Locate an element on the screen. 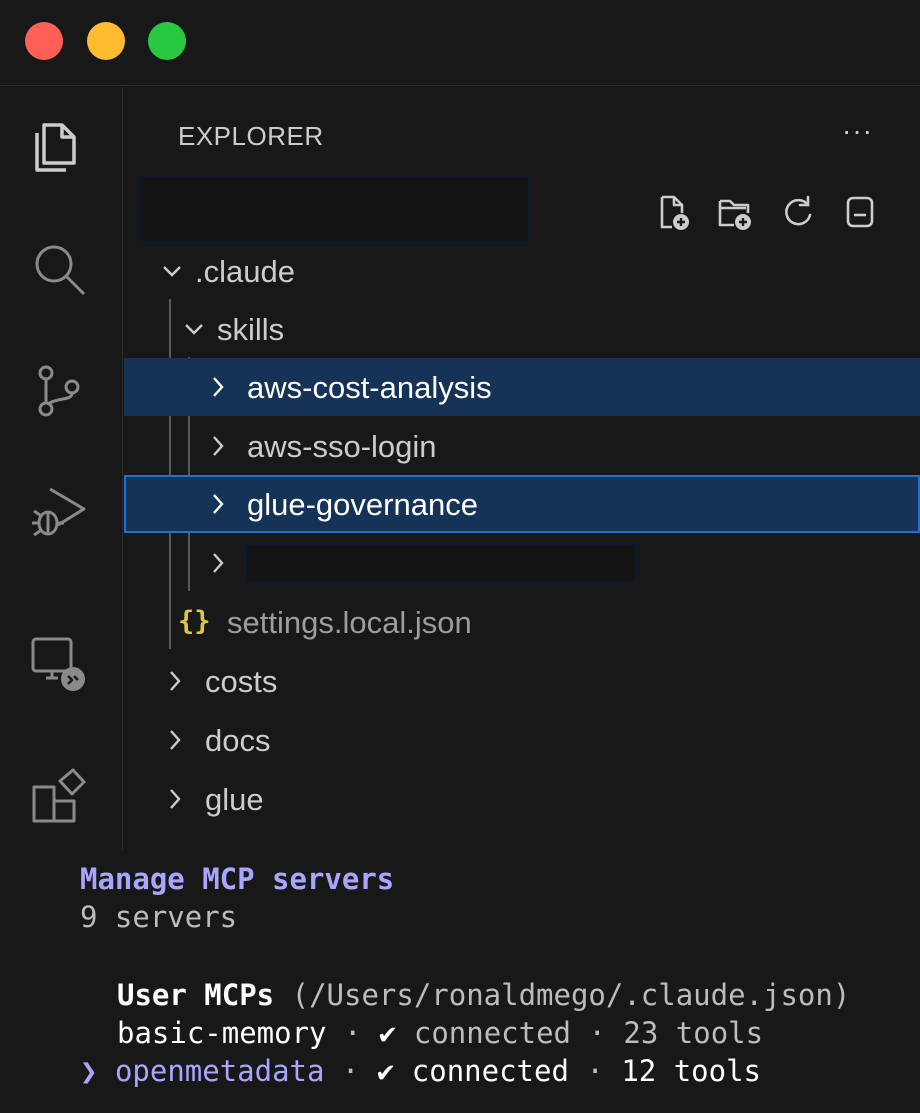 The image size is (920, 1113). section-path: (/Users/ronaldmego/.claude.json) is located at coordinates (571, 995).